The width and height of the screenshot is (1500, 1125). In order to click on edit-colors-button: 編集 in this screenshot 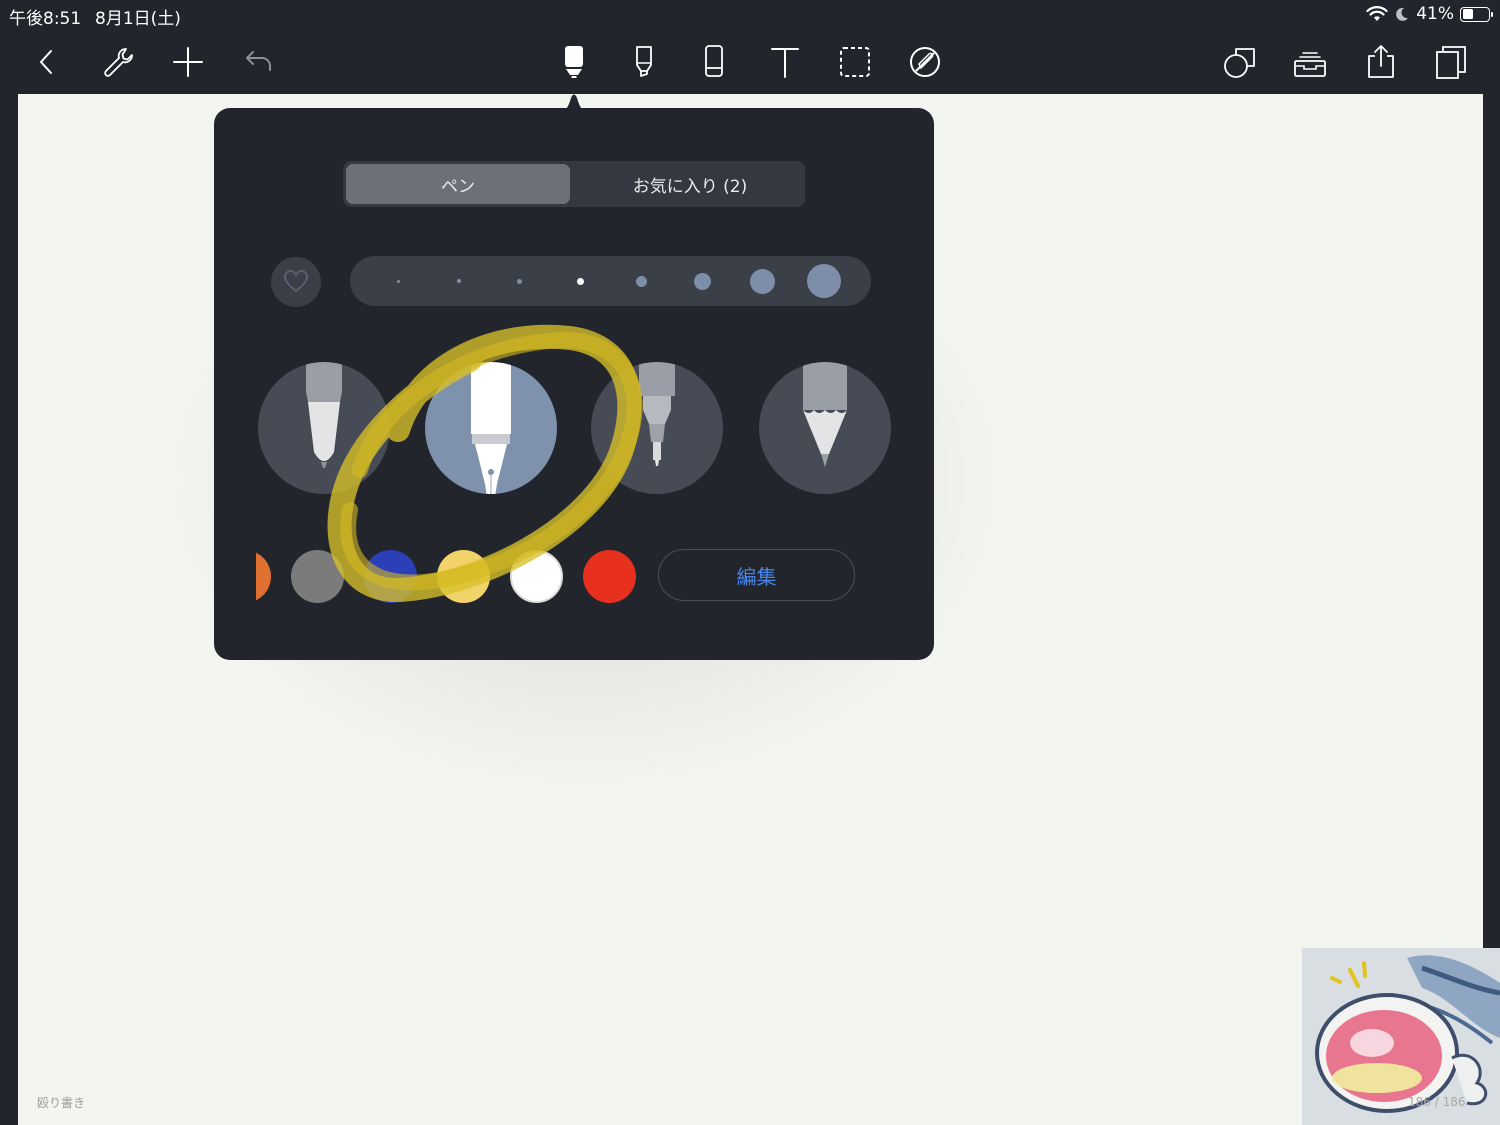, I will do `click(756, 575)`.